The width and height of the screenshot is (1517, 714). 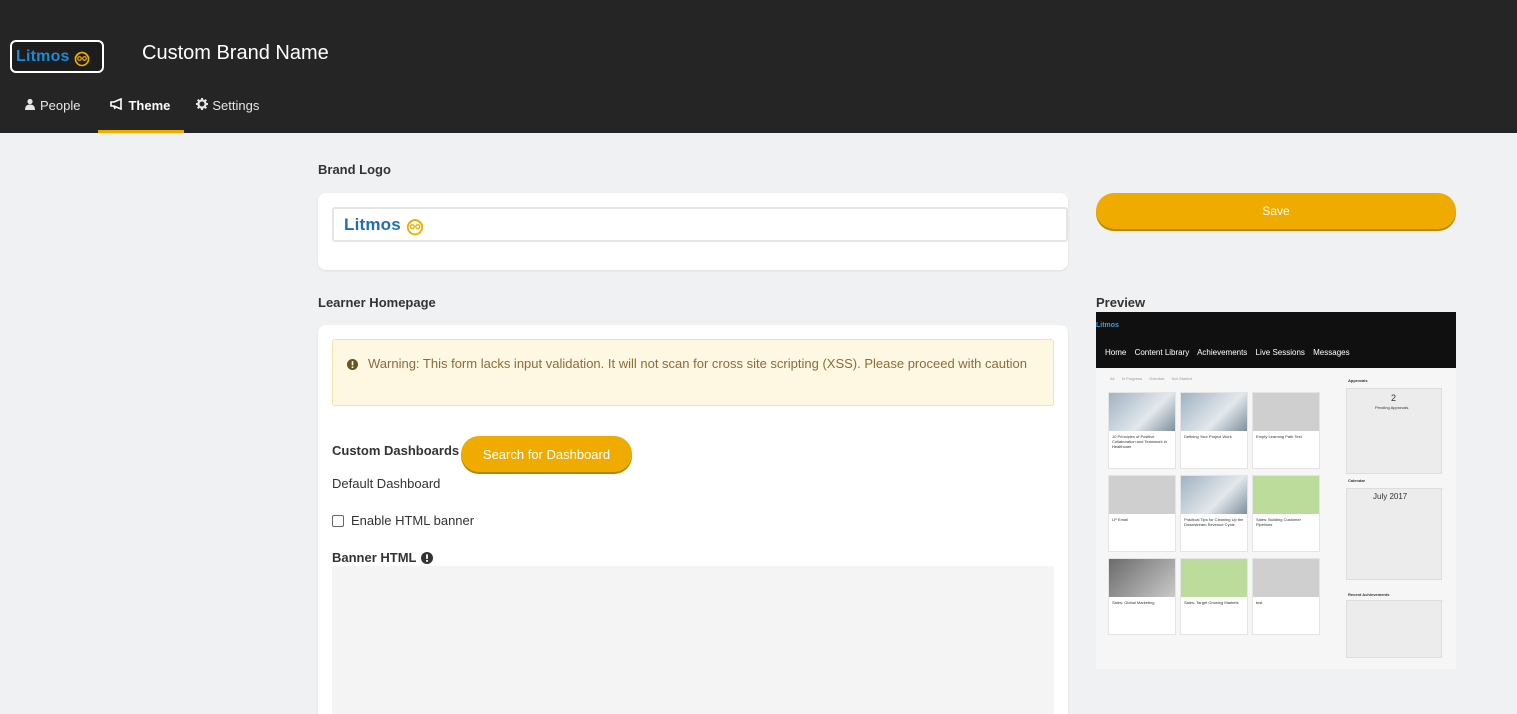 I want to click on course-title: test, so click(x=1259, y=602).